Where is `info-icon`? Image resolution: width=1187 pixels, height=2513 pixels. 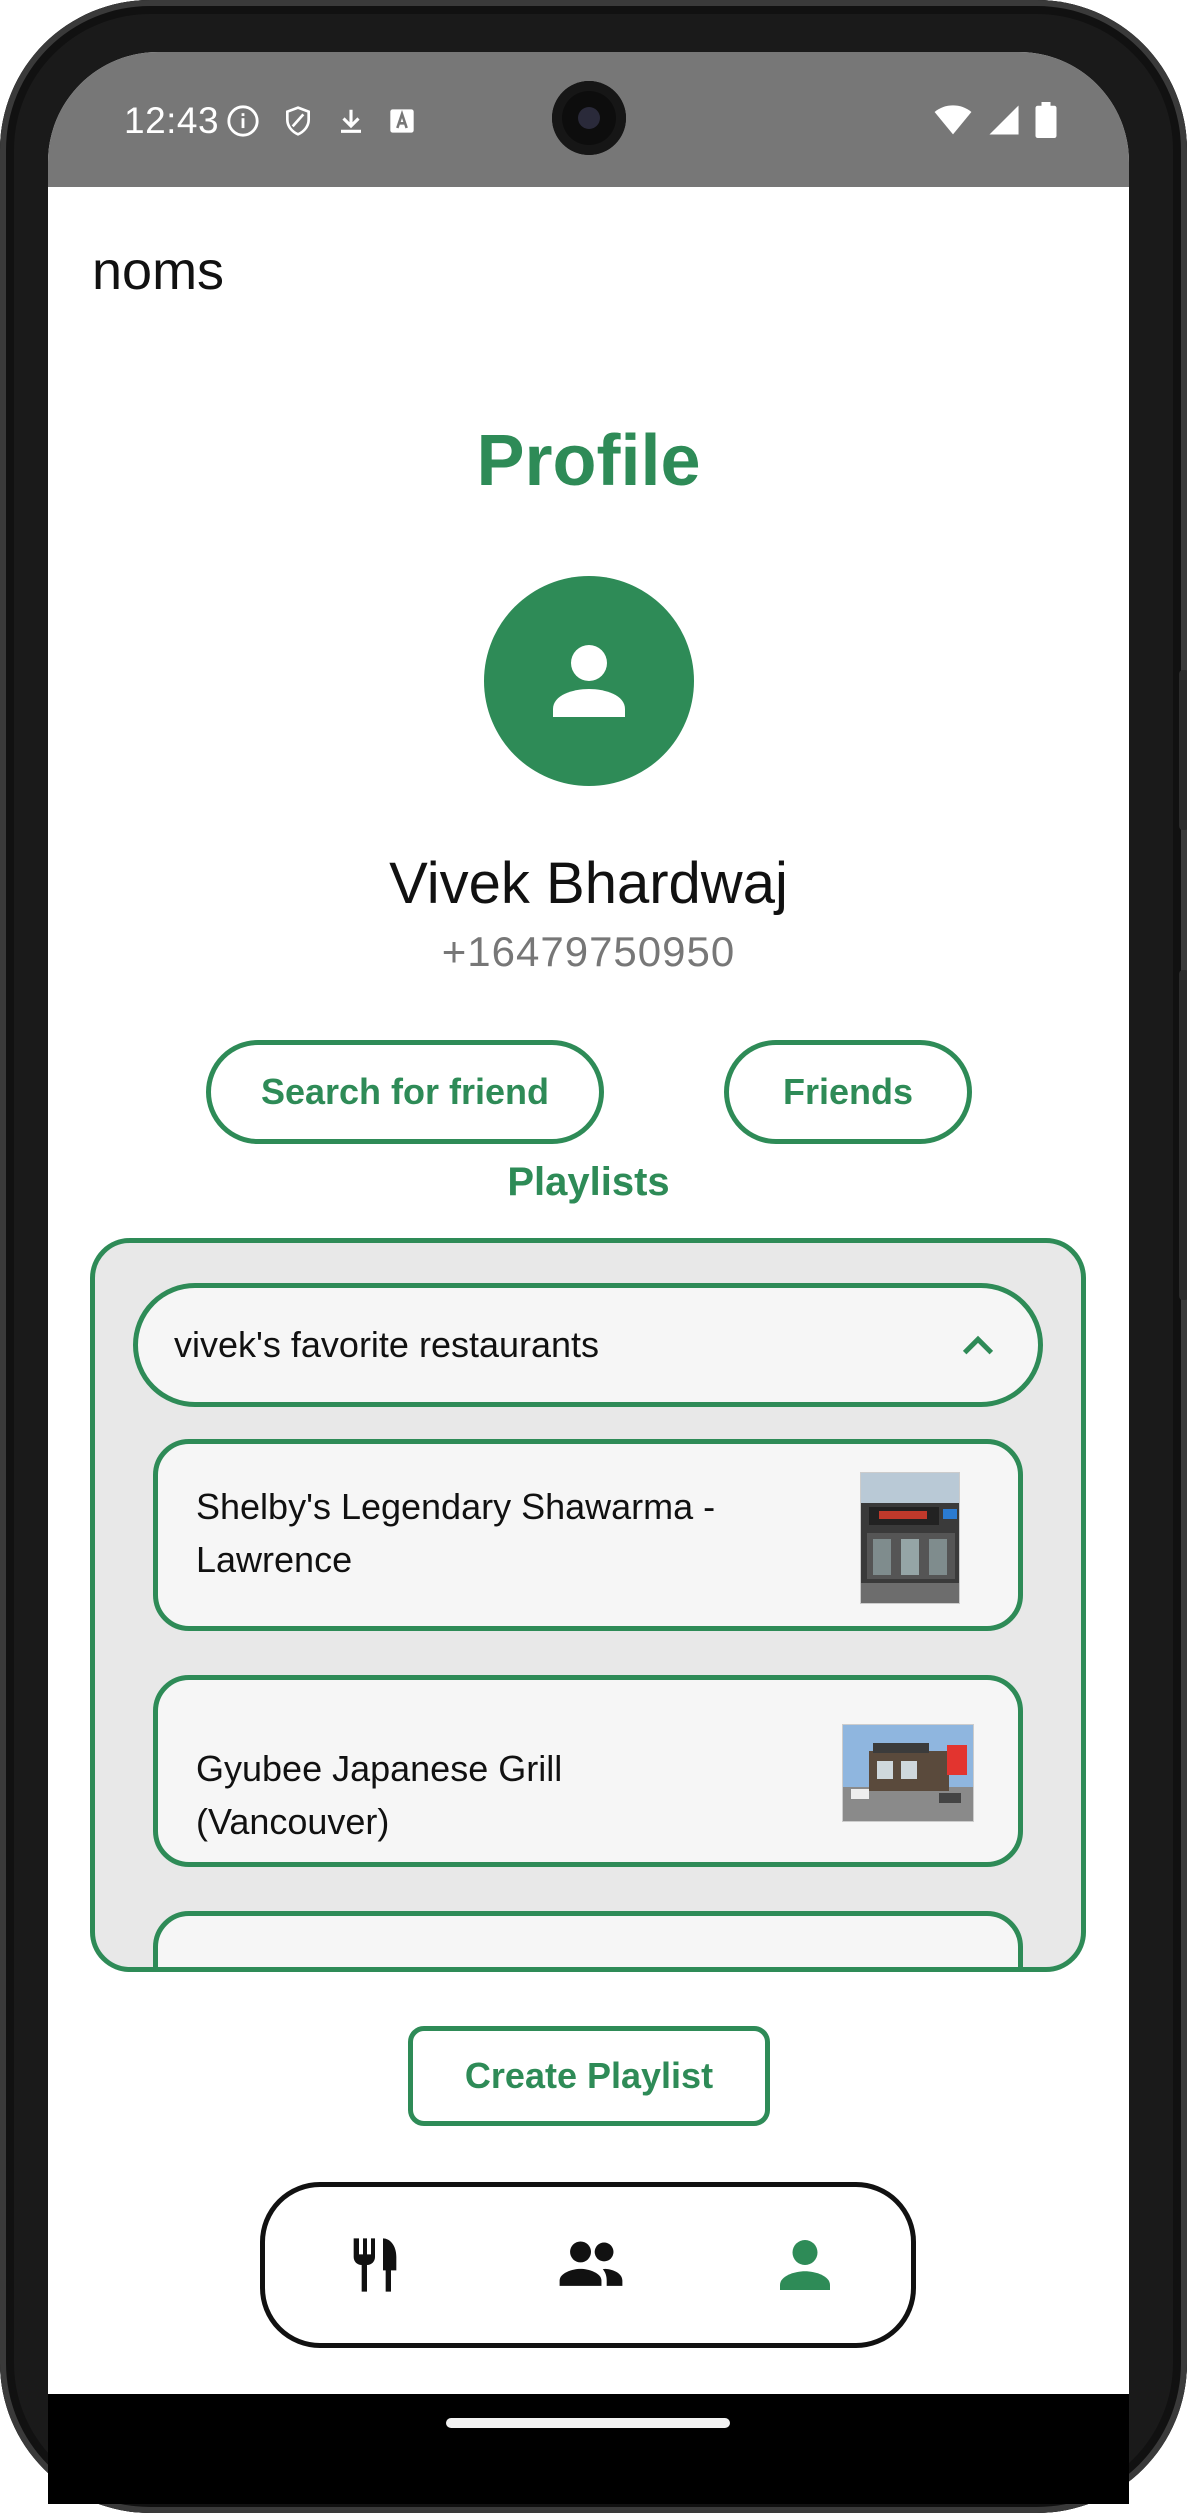
info-icon is located at coordinates (243, 123).